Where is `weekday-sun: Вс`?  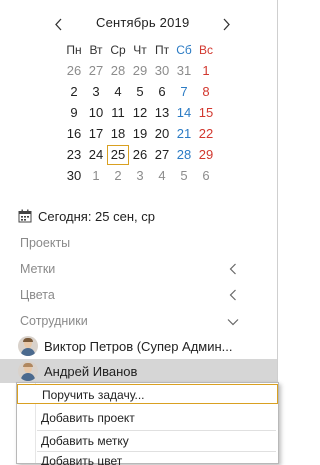 weekday-sun: Вс is located at coordinates (205, 50).